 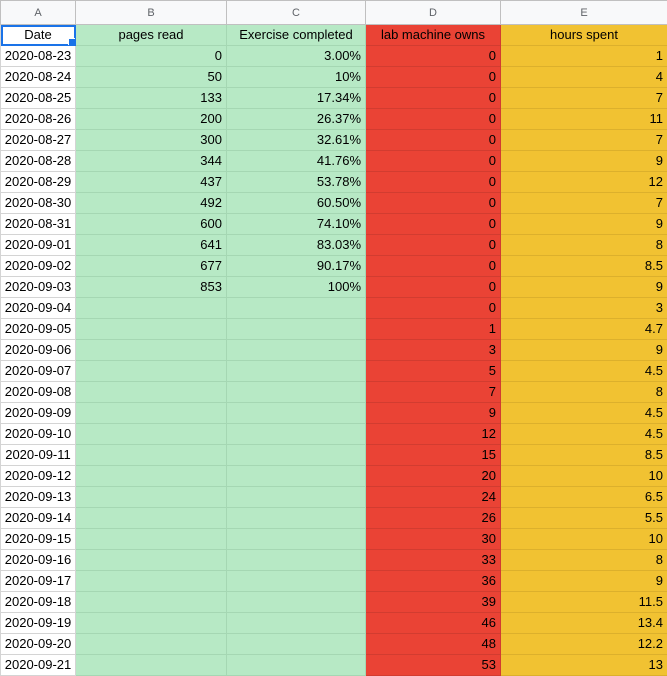 What do you see at coordinates (433, 455) in the screenshot?
I see `lab-machine-owns-cell: 15` at bounding box center [433, 455].